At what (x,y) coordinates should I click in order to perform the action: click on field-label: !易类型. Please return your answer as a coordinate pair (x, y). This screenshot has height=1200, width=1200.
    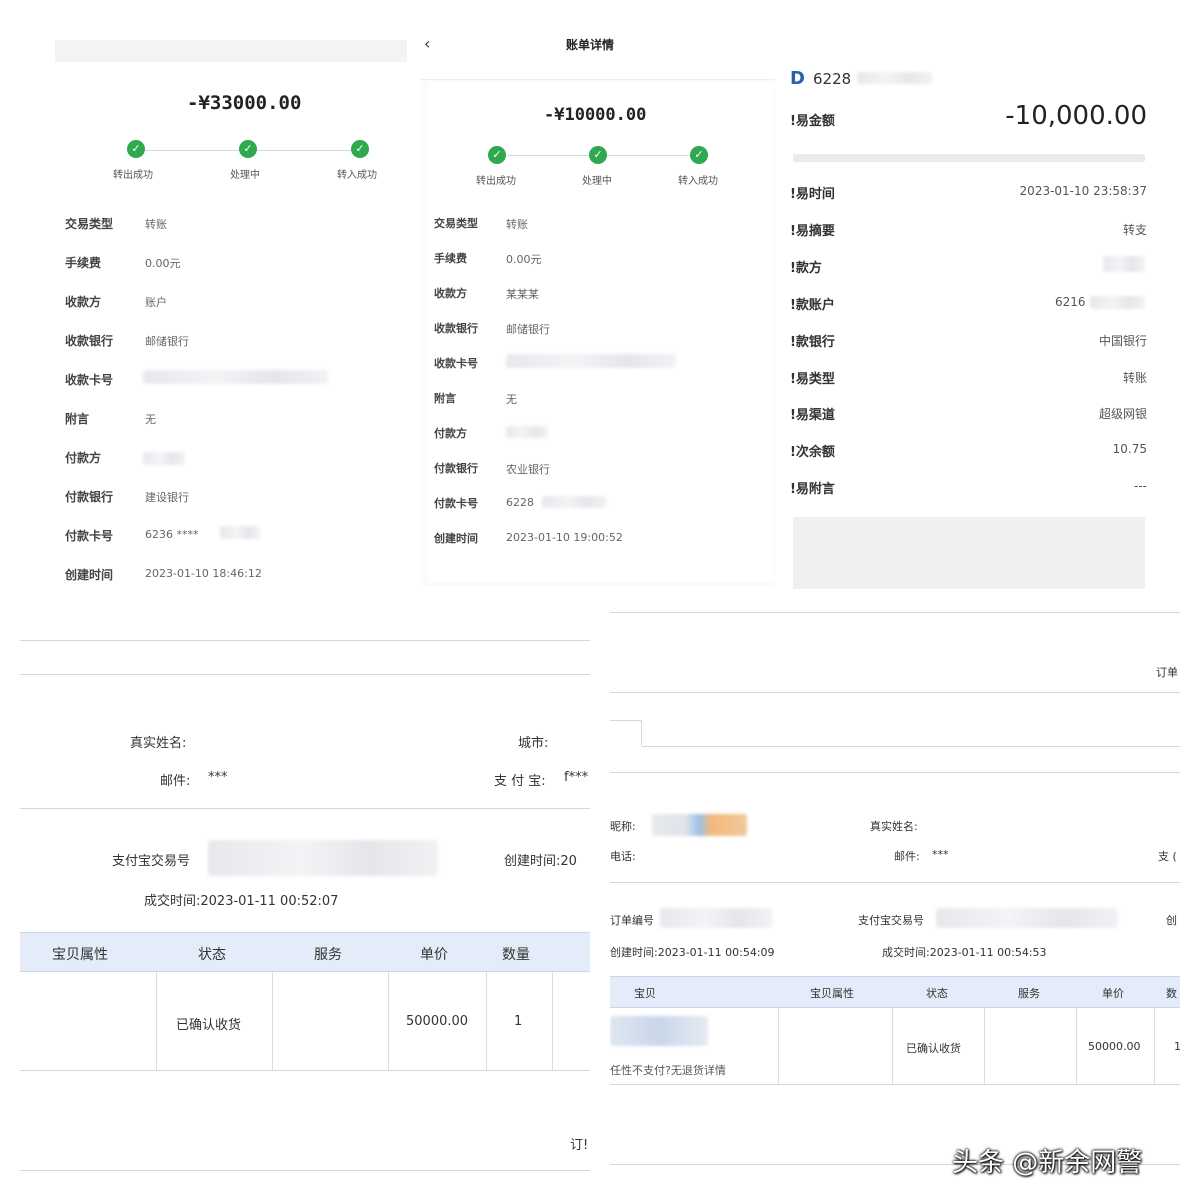
    Looking at the image, I should click on (812, 379).